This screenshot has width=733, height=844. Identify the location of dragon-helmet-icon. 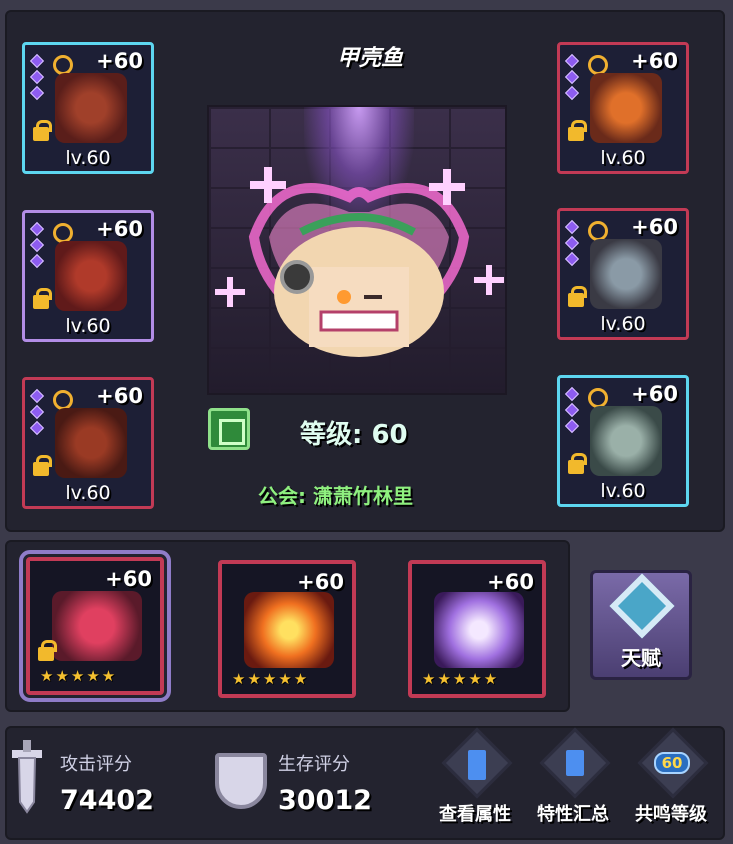
(626, 108).